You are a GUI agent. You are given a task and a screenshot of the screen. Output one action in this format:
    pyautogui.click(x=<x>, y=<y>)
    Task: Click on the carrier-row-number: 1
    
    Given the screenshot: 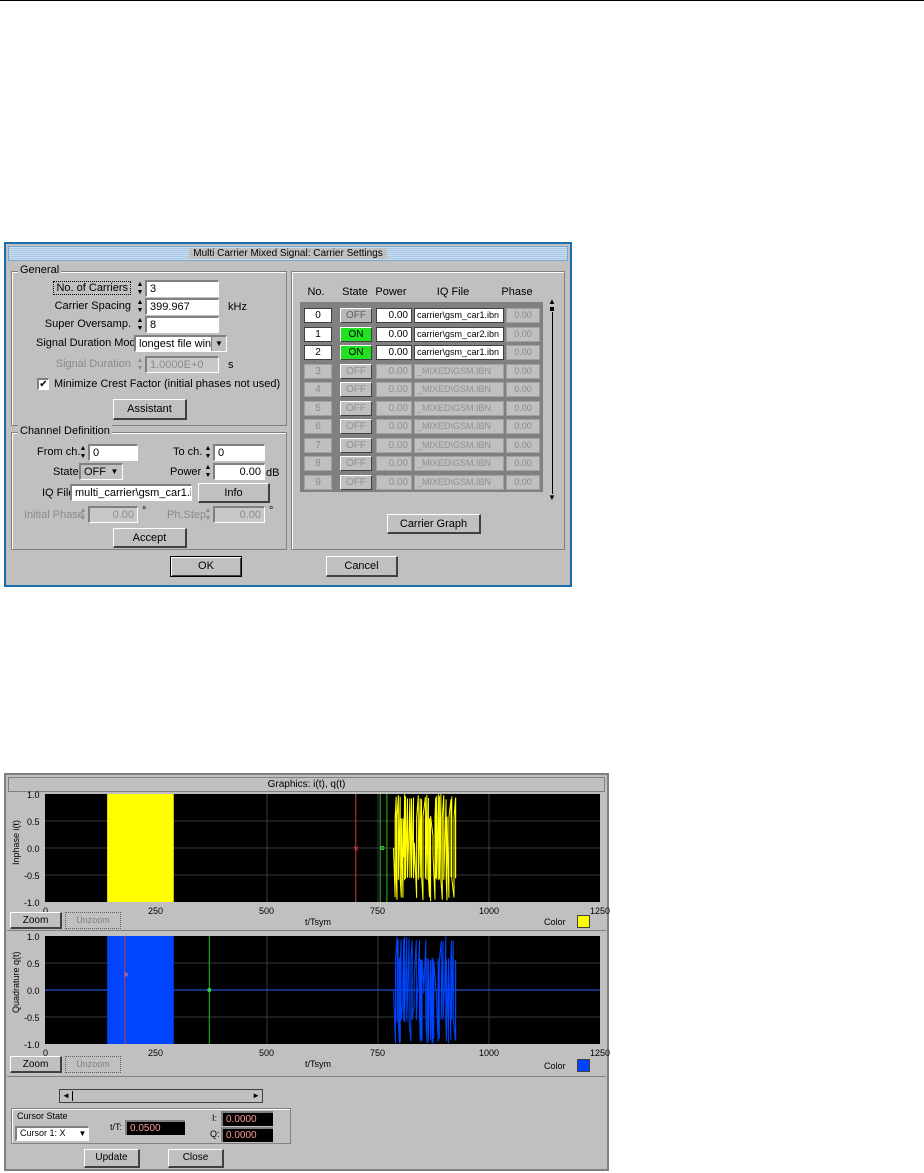 What is the action you would take?
    pyautogui.click(x=318, y=334)
    